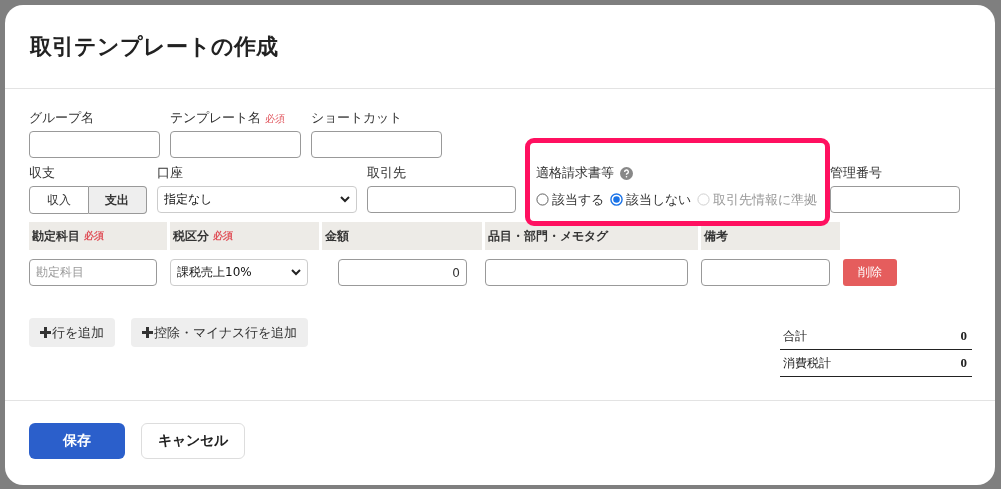 This screenshot has width=1001, height=489. I want to click on column-header: 金額, so click(402, 236).